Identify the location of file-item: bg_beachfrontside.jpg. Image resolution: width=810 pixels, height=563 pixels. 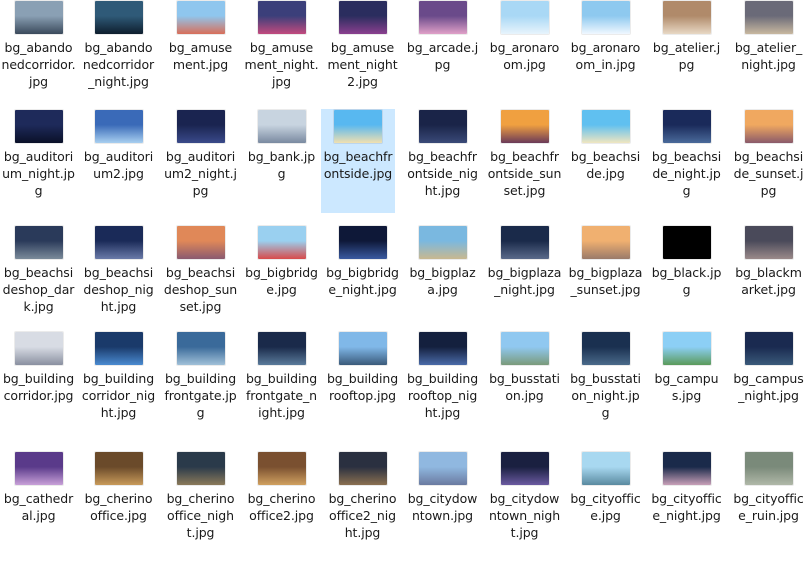
(358, 161).